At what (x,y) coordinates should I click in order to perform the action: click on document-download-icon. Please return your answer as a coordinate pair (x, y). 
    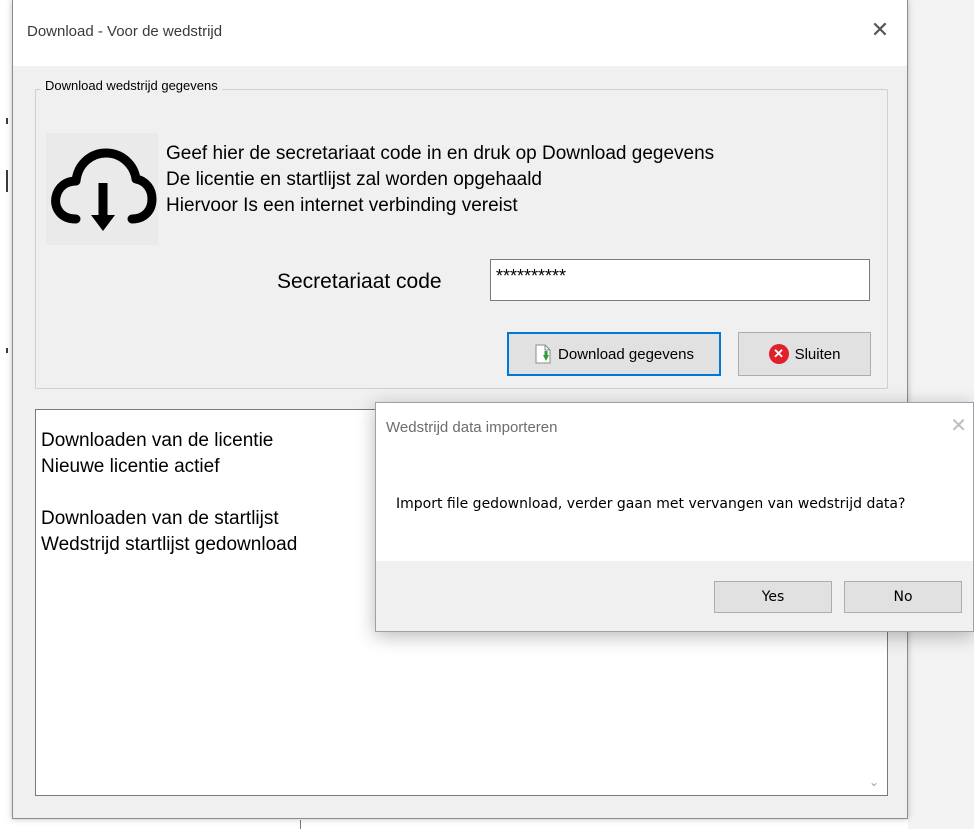
    Looking at the image, I should click on (543, 354).